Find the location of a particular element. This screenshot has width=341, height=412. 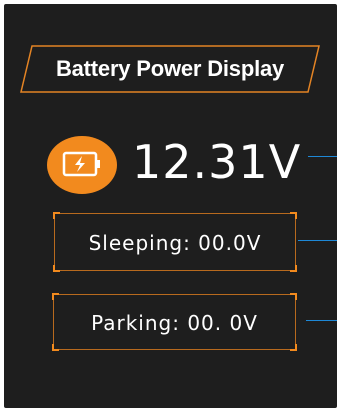

sleeping-connector-line is located at coordinates (317, 240).